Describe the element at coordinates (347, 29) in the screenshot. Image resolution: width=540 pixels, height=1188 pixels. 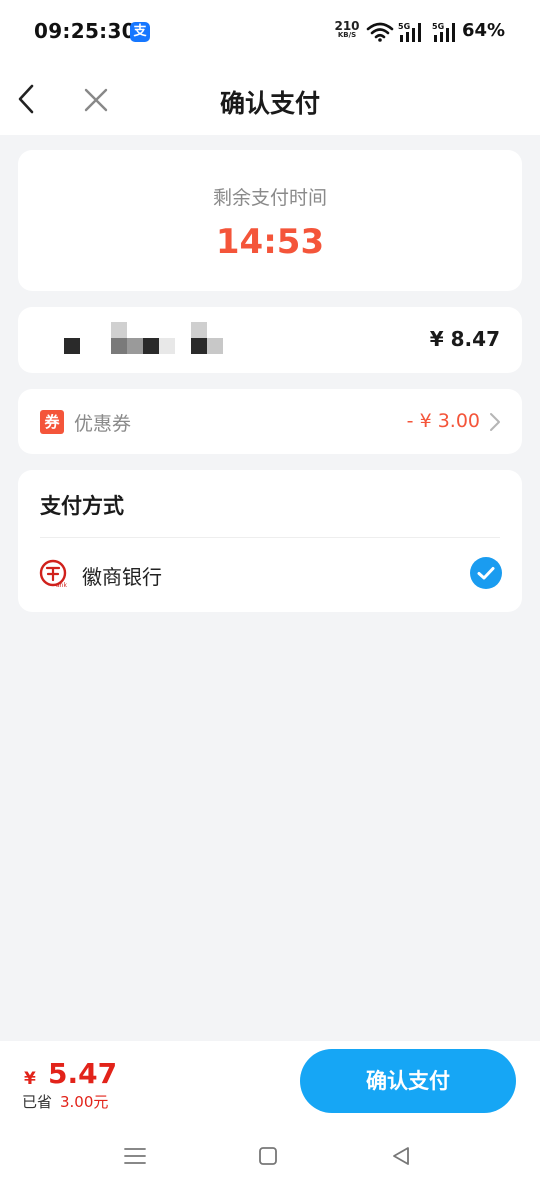
I see `net-speed: 210 KB/S` at that location.